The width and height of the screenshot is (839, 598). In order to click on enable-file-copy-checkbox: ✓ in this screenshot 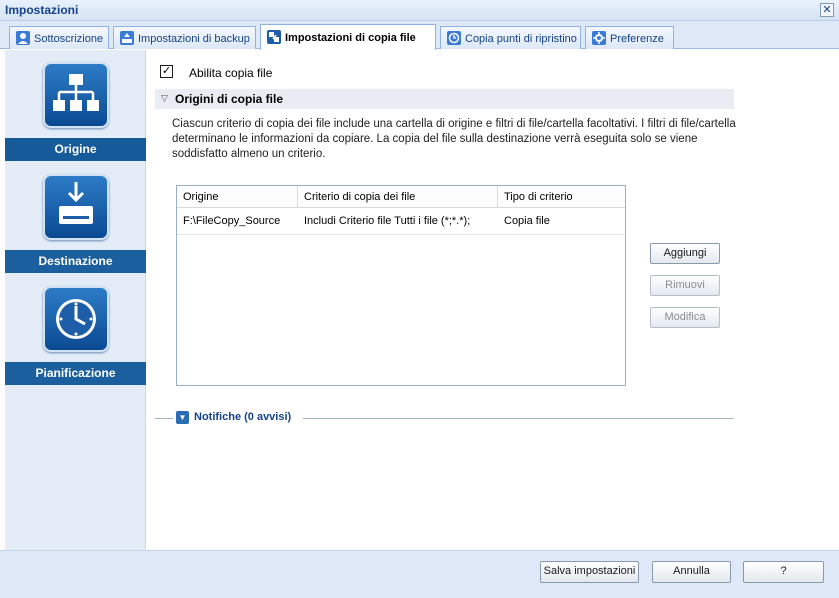, I will do `click(166, 71)`.